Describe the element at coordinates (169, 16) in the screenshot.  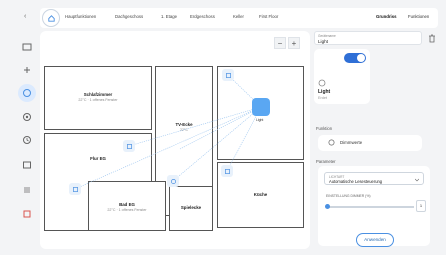
I see `crumb-1-etage: 1. Etage` at that location.